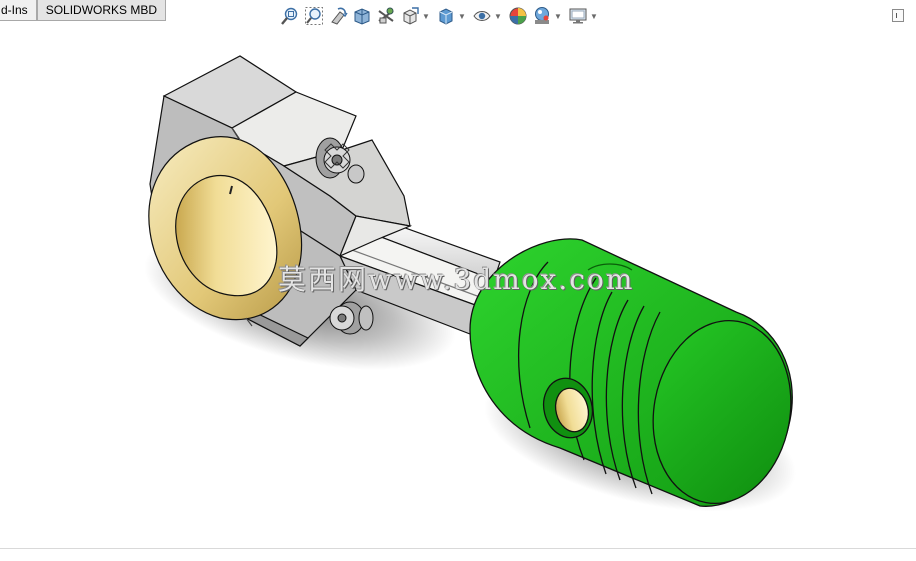 The image size is (916, 561). I want to click on zoom-to-area-button, so click(314, 16).